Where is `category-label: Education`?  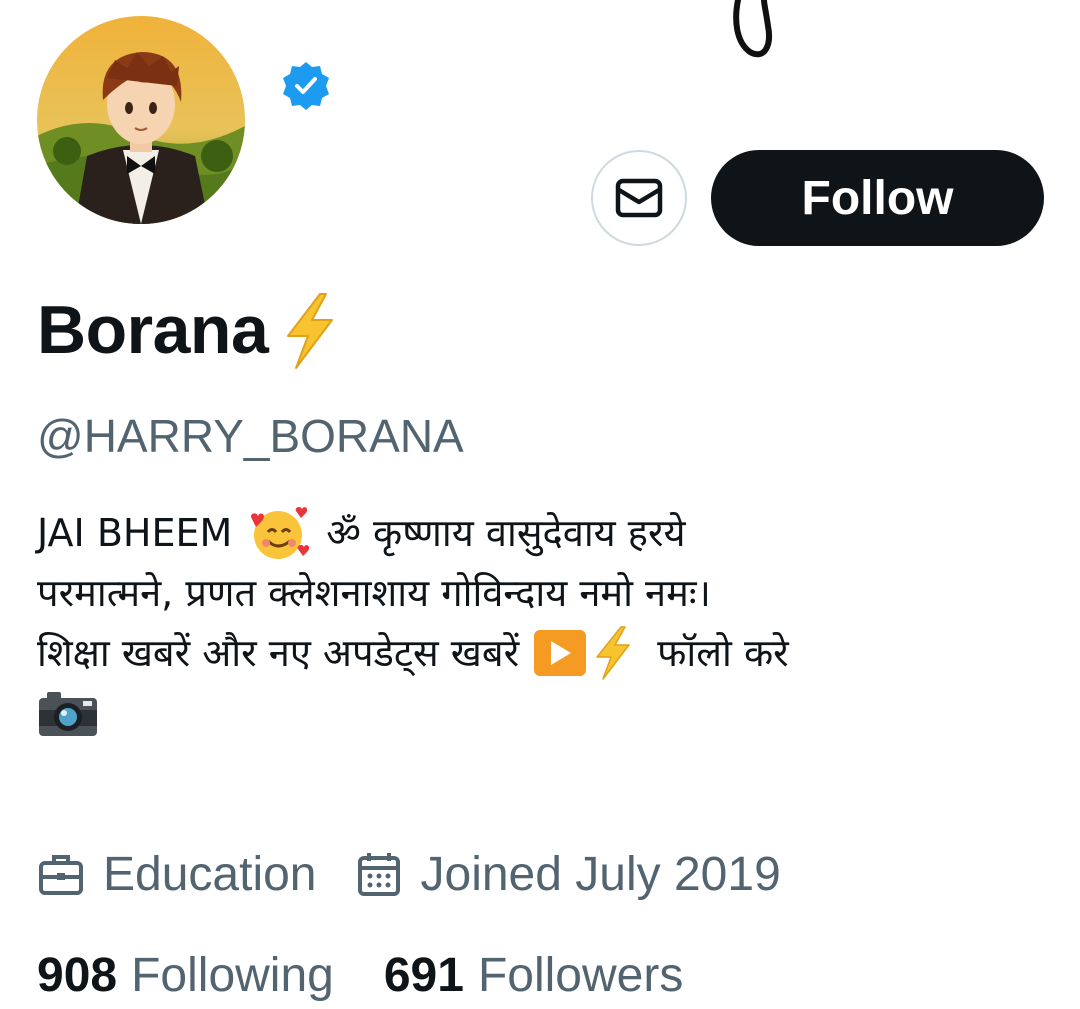 category-label: Education is located at coordinates (210, 874).